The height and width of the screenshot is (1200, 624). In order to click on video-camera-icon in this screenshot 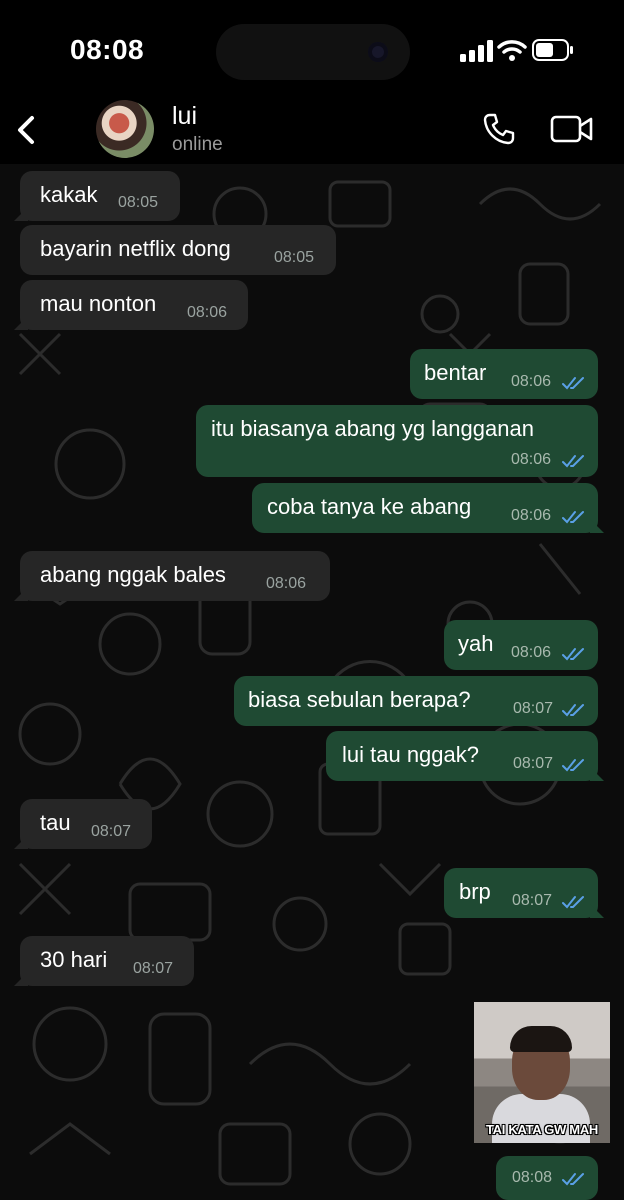, I will do `click(572, 129)`.